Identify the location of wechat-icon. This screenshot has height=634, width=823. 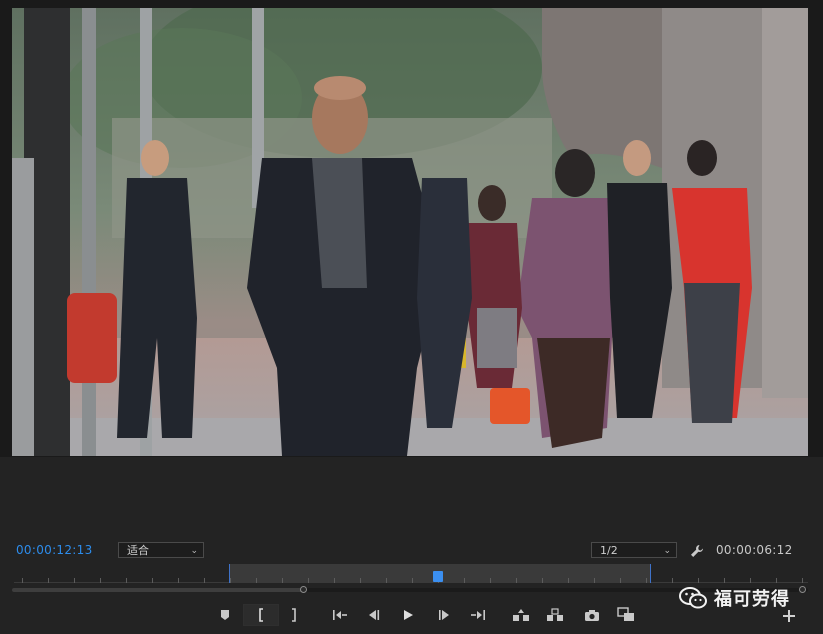
(693, 598).